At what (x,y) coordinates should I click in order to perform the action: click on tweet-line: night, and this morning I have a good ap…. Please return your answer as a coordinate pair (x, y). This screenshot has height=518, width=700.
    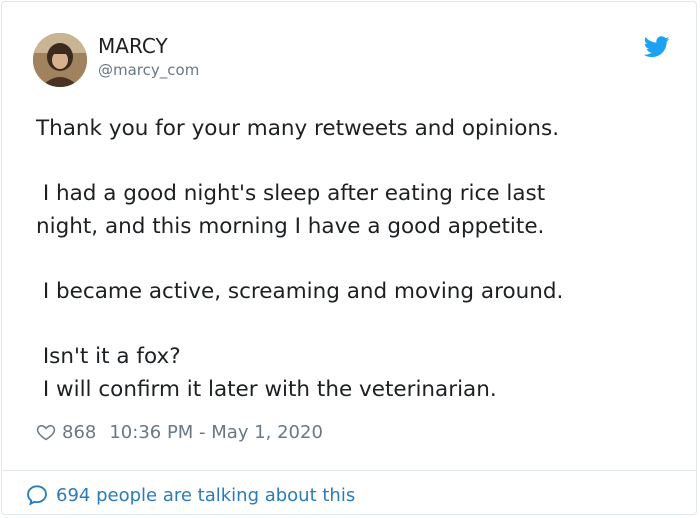
    Looking at the image, I should click on (290, 226).